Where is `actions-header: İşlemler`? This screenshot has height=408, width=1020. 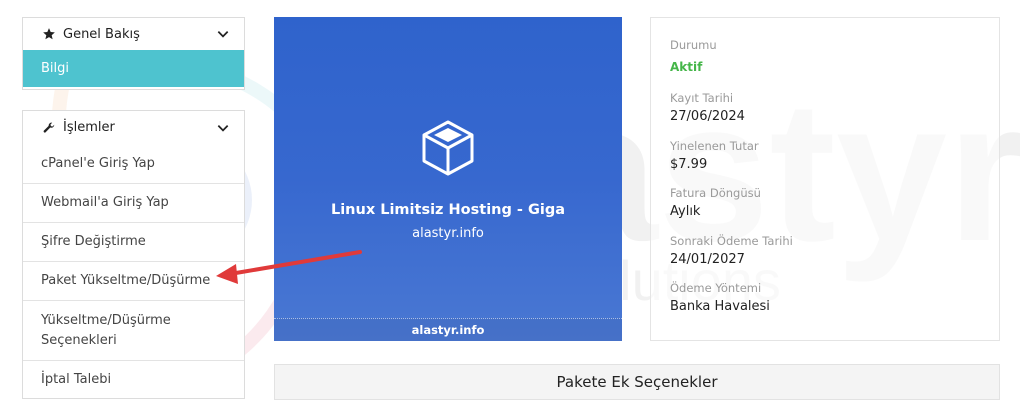 actions-header: İşlemler is located at coordinates (133, 127).